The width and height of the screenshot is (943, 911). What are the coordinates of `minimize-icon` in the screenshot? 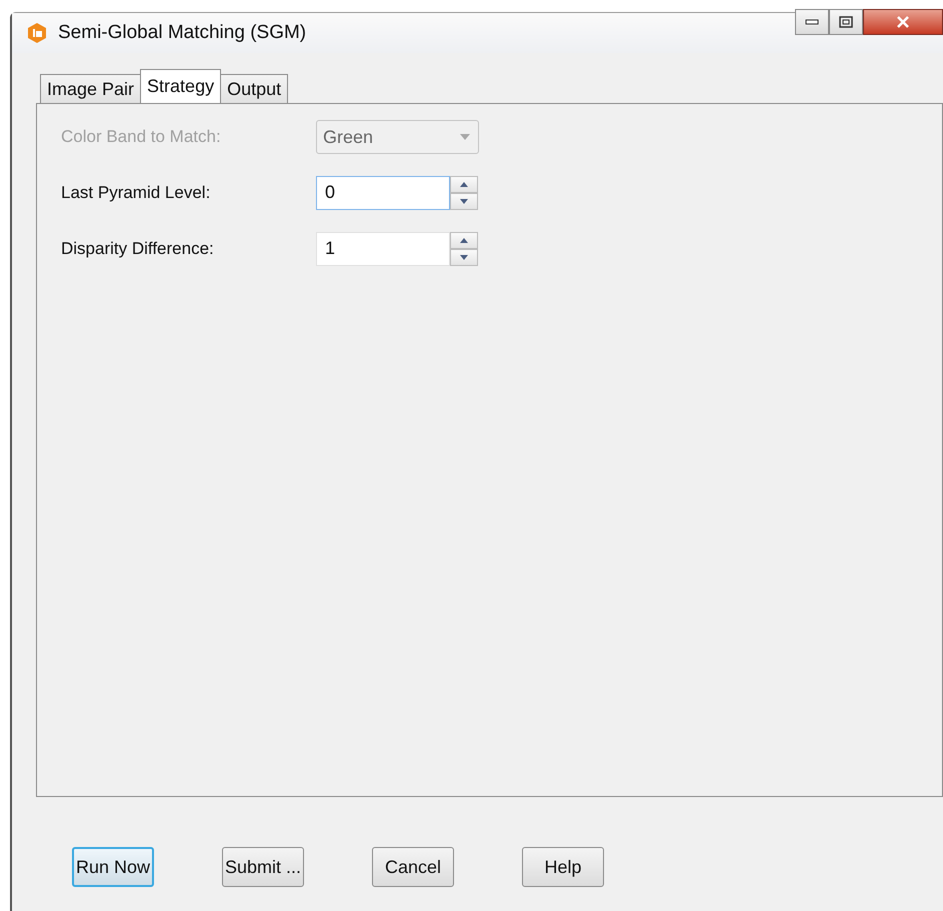 It's located at (812, 22).